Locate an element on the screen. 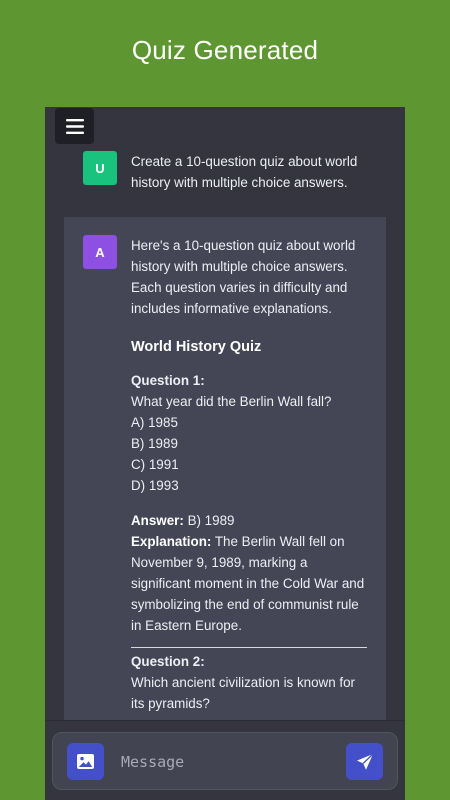  assistant-avatar: A is located at coordinates (100, 252).